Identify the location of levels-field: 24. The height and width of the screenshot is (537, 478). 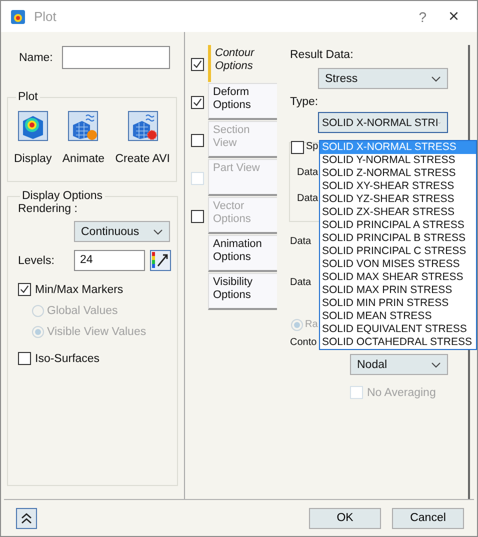
(109, 260).